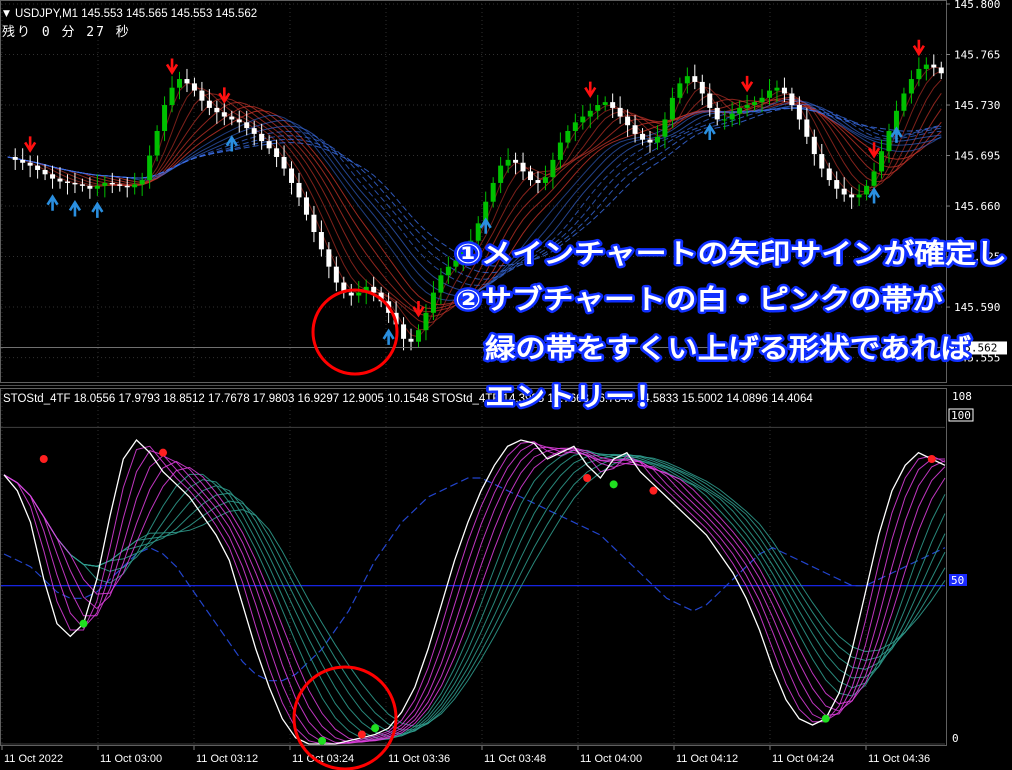 The image size is (1012, 770). What do you see at coordinates (131, 759) in the screenshot?
I see `time-label: 11 Oct 03:00` at bounding box center [131, 759].